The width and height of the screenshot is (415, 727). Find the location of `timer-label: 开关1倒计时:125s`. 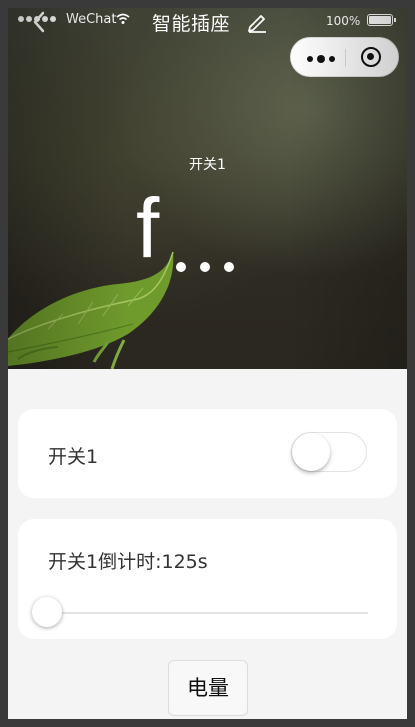

timer-label: 开关1倒计时:125s is located at coordinates (128, 562).